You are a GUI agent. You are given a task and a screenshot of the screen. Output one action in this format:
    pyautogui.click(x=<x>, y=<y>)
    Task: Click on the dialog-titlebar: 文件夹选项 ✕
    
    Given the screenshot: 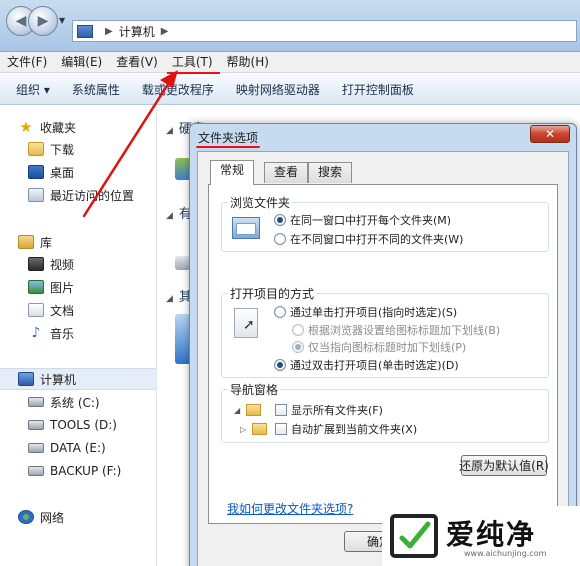 What is the action you would take?
    pyautogui.click(x=383, y=137)
    